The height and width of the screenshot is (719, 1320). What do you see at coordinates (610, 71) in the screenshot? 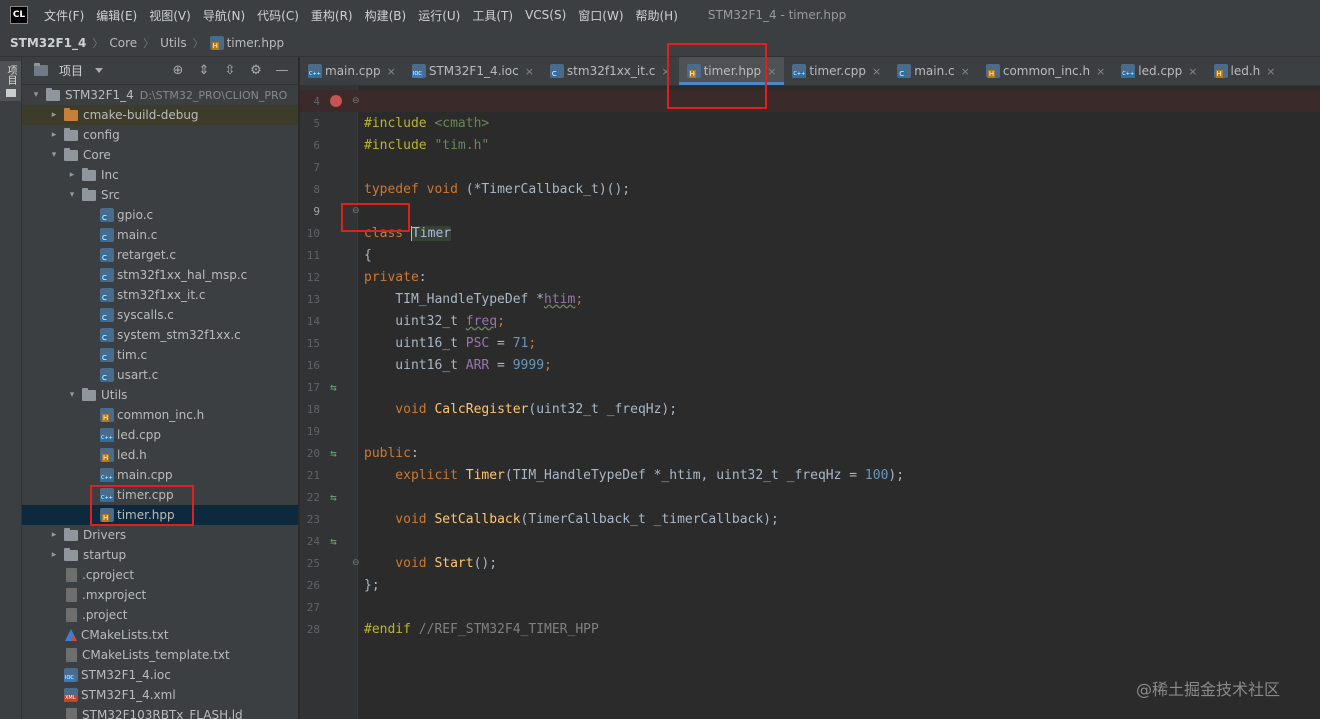
I see `editor-tab: stm32f1xx_it.c×` at bounding box center [610, 71].